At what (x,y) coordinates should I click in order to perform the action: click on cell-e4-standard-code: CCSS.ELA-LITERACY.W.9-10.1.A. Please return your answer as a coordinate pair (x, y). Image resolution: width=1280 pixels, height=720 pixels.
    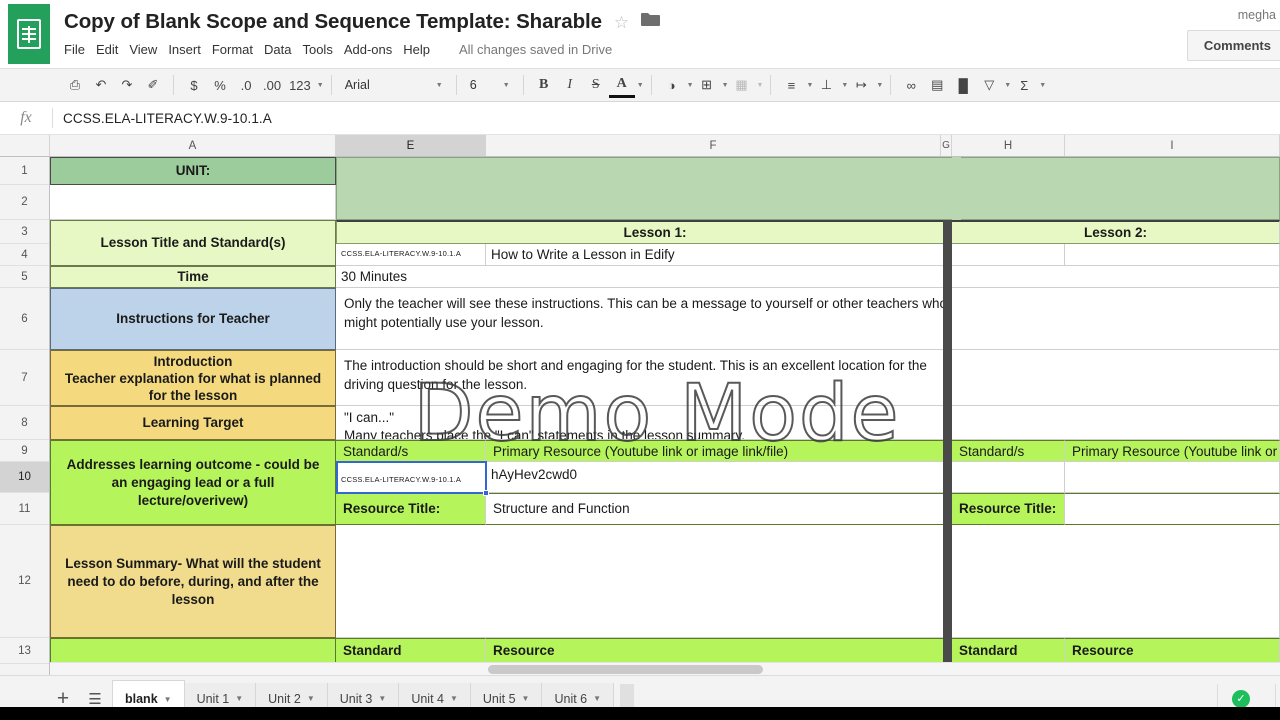
    Looking at the image, I should click on (411, 255).